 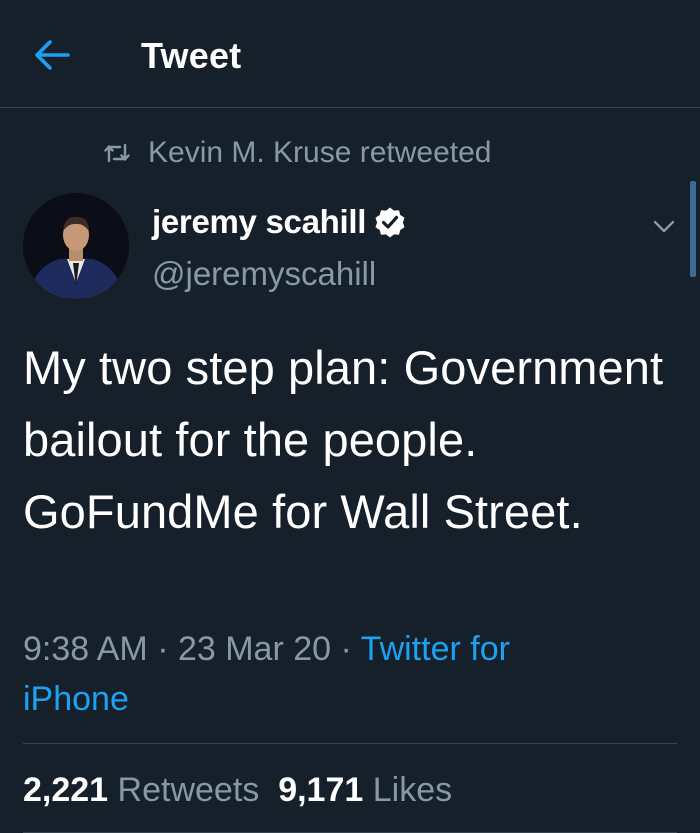 What do you see at coordinates (188, 790) in the screenshot?
I see `retweets-label: Retweets` at bounding box center [188, 790].